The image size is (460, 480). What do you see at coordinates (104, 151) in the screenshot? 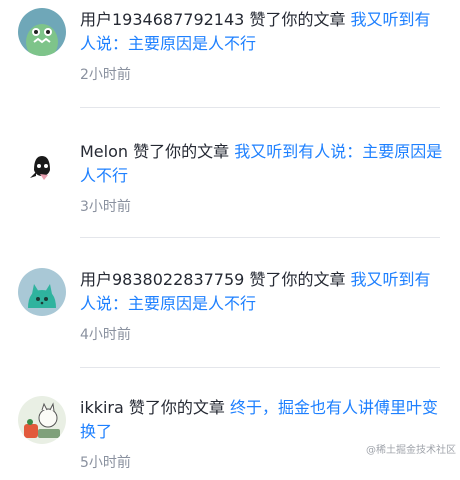
I see `user-name: Melon` at bounding box center [104, 151].